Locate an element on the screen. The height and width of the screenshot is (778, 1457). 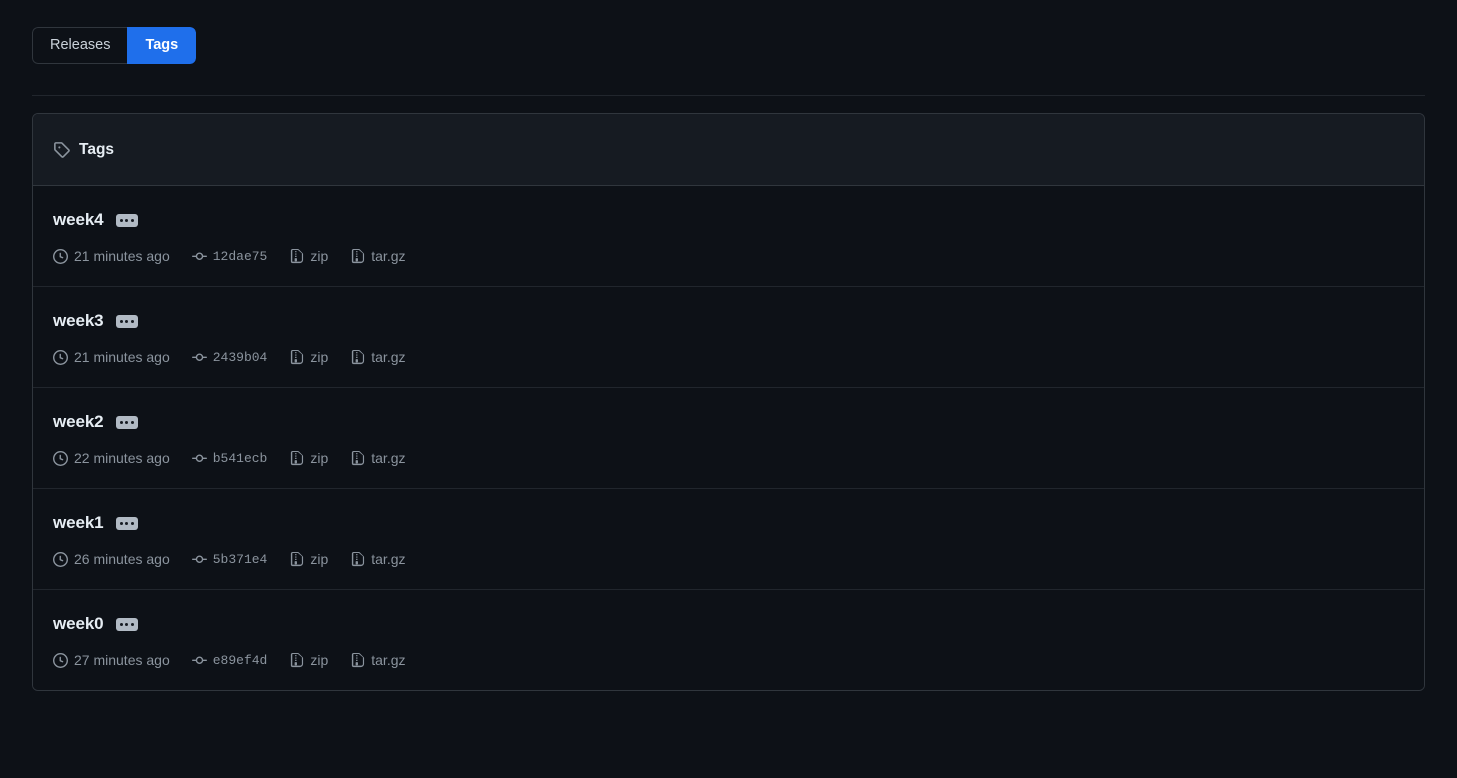
tag-row: week0 27 minutes ago e89ef4d zip tar.gz is located at coordinates (728, 640).